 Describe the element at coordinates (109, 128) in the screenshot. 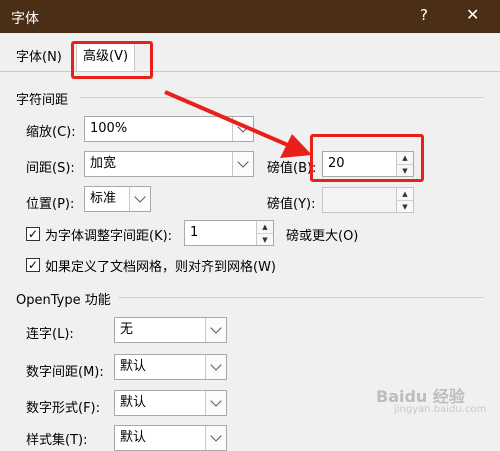

I see `scale-value: 100%` at that location.